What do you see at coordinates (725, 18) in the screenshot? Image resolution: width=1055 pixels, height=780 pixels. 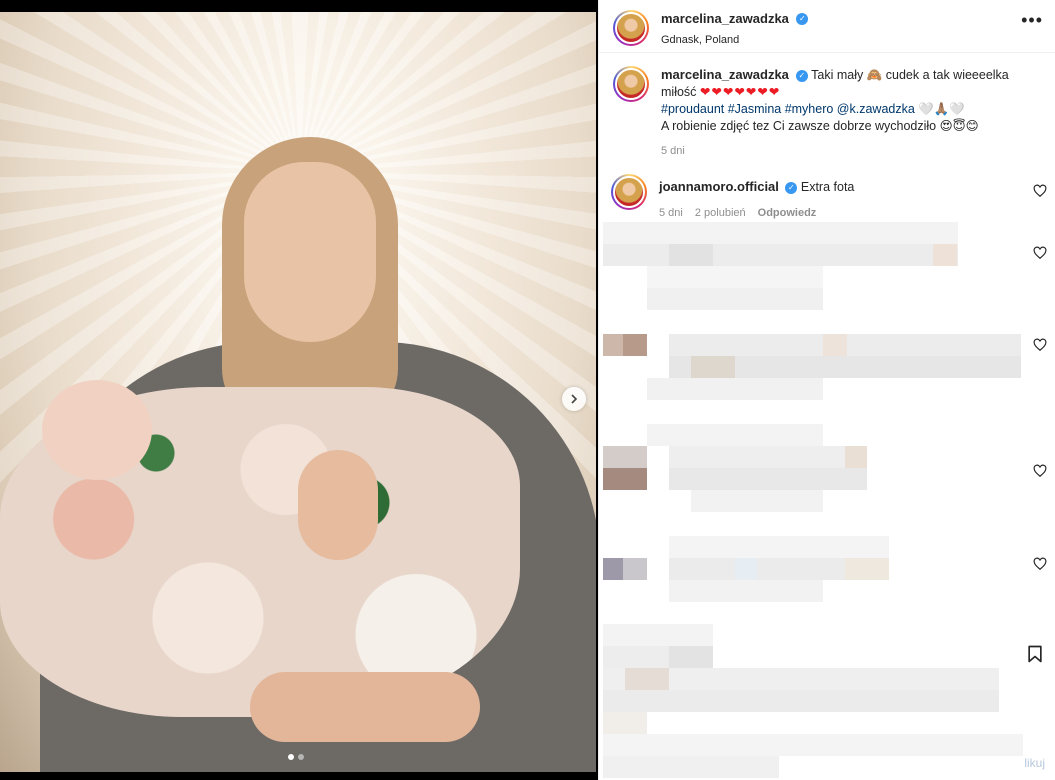 I see `author-username: marcelina_zawadzka` at bounding box center [725, 18].